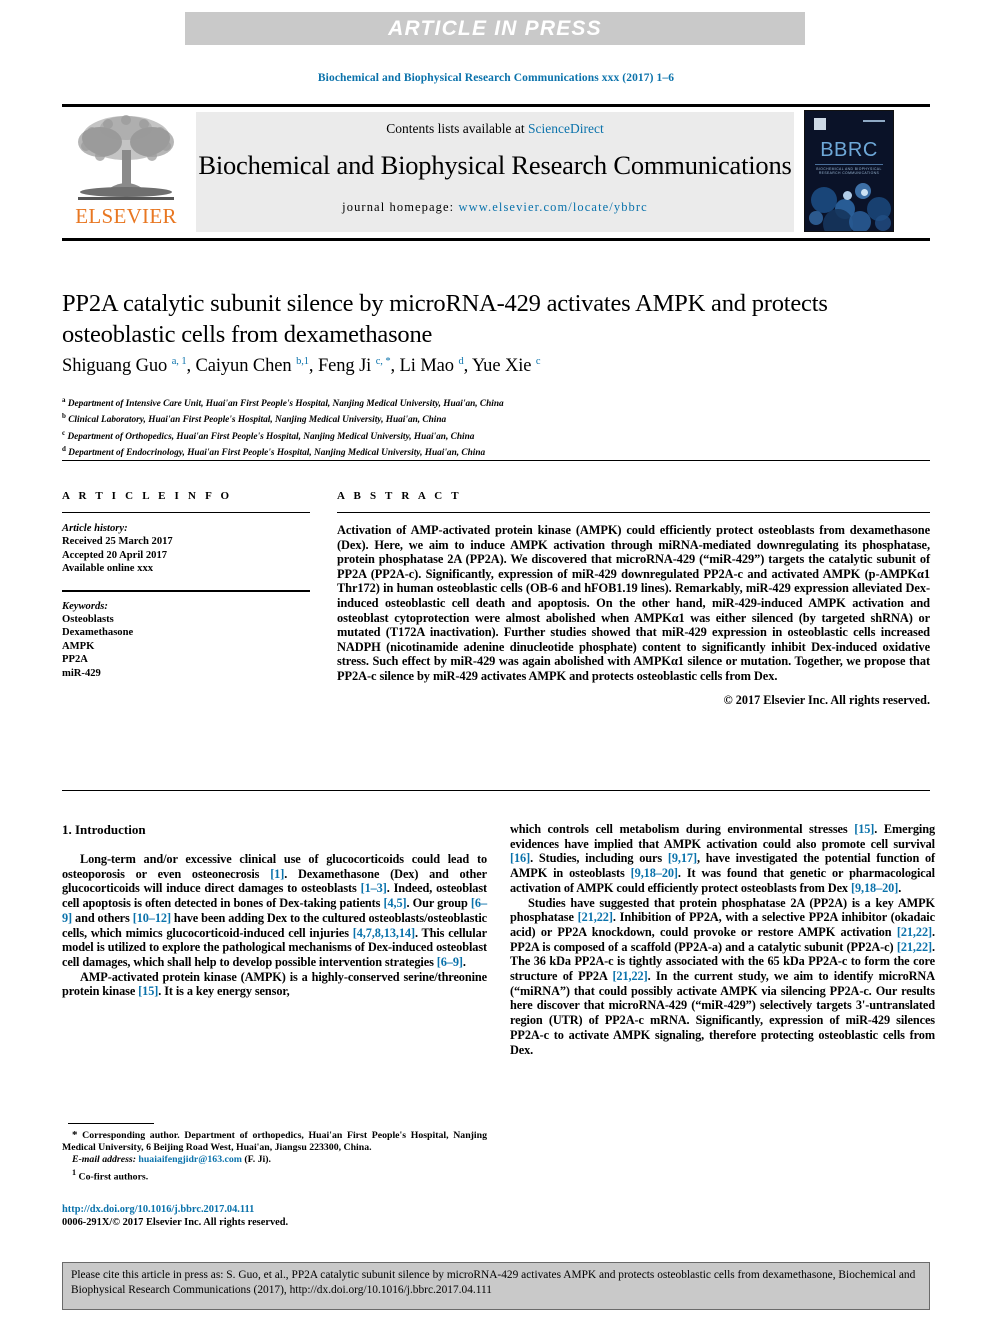 The image size is (992, 1323). Describe the element at coordinates (496, 105) in the screenshot. I see `masthead-top-rule` at that location.